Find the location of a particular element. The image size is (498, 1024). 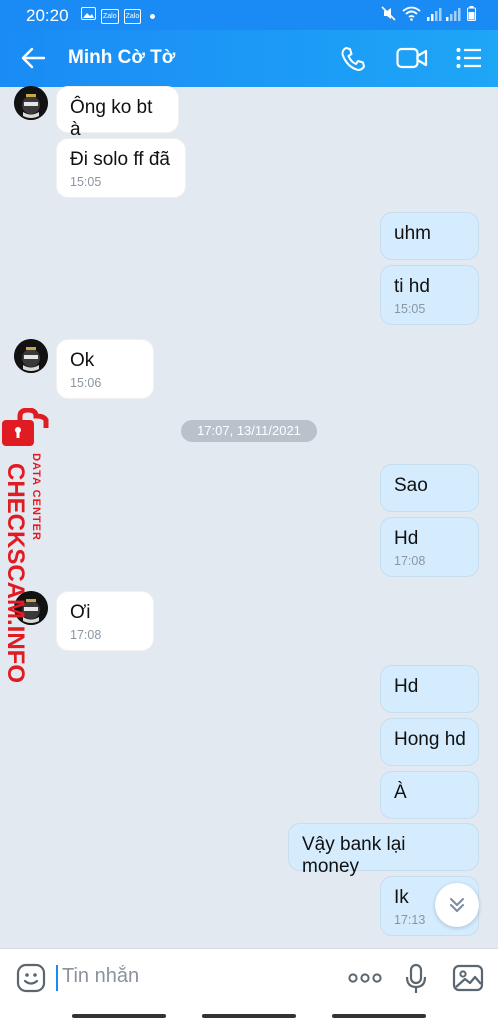

message-text: À is located at coordinates (400, 792).